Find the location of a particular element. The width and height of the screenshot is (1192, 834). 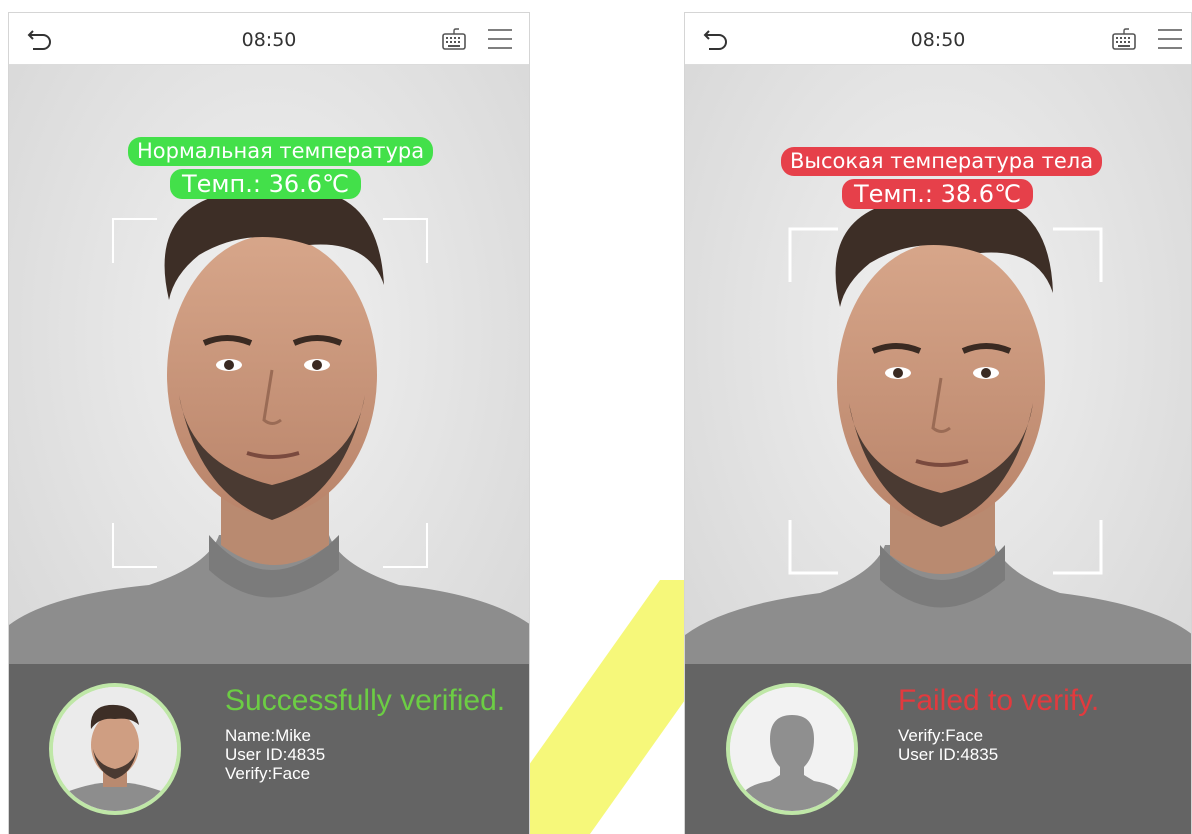

user-info: Name:Mike User ID:4835 Verify:Face is located at coordinates (275, 754).